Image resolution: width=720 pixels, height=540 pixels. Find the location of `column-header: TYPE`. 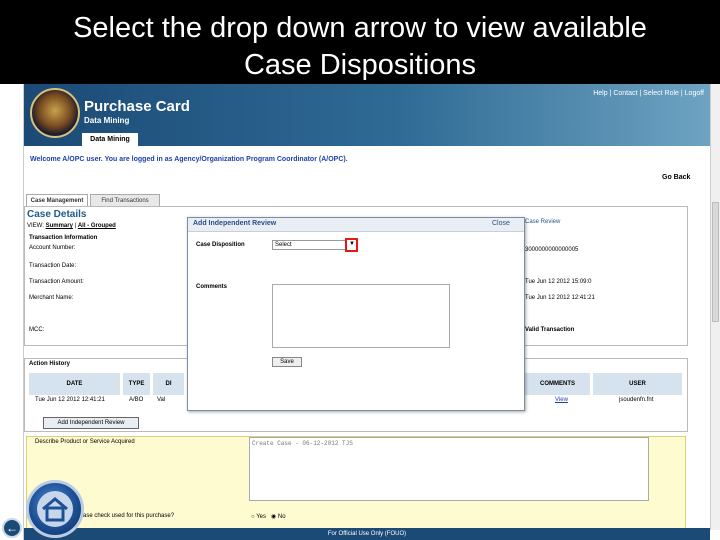

column-header: TYPE is located at coordinates (137, 384).